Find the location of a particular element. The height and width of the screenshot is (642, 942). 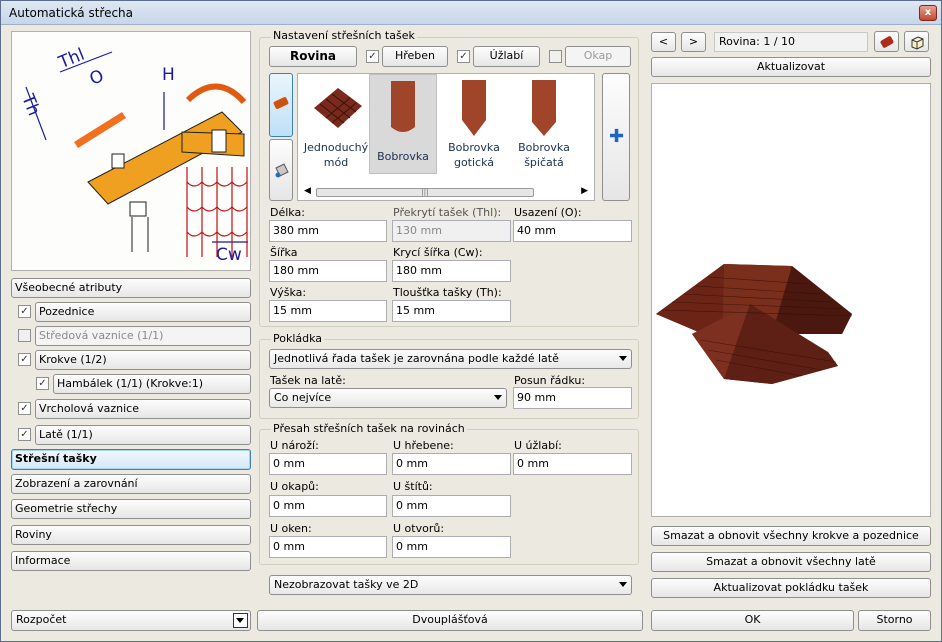

nav-pozednice: Pozednice is located at coordinates (143, 312).